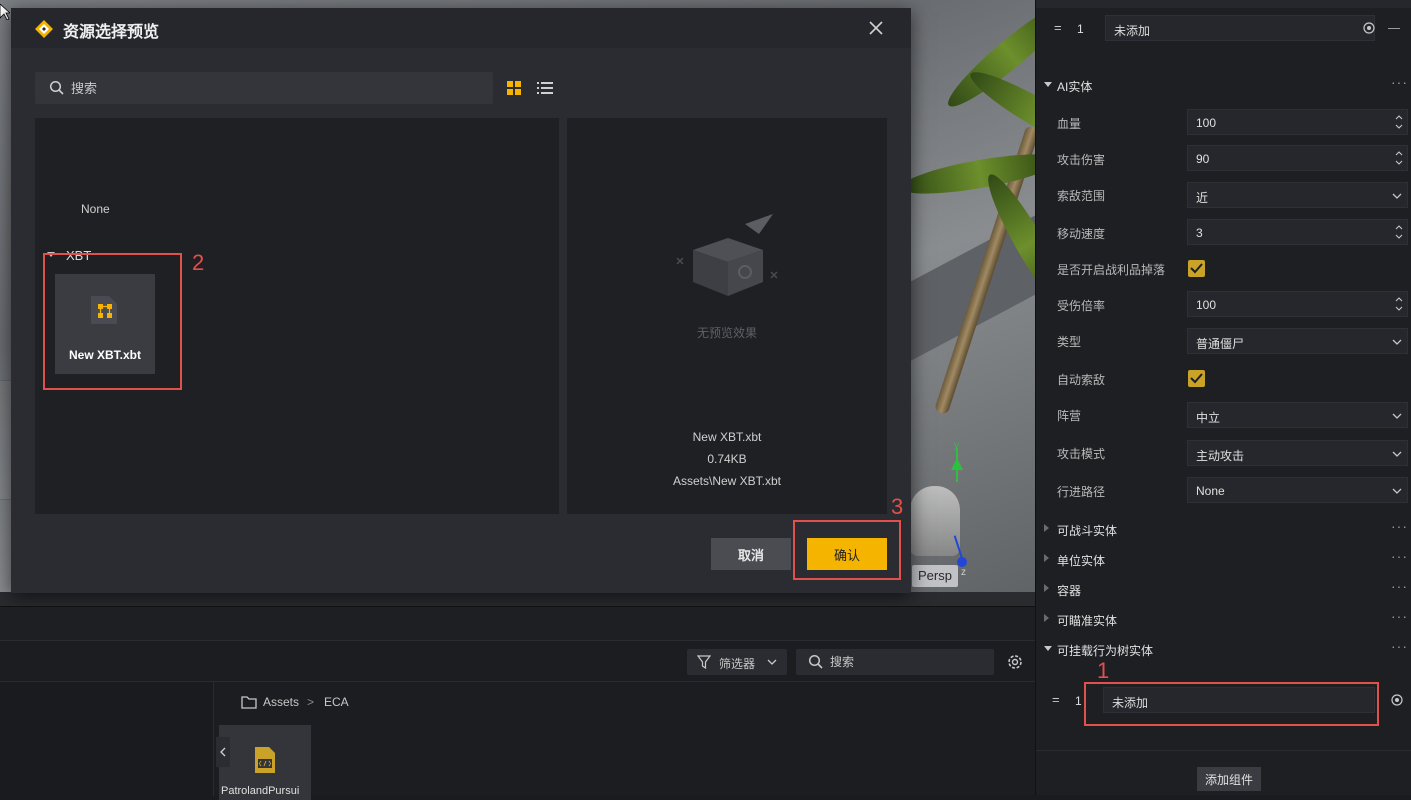  What do you see at coordinates (963, 572) in the screenshot?
I see `axis-z-label: z` at bounding box center [963, 572].